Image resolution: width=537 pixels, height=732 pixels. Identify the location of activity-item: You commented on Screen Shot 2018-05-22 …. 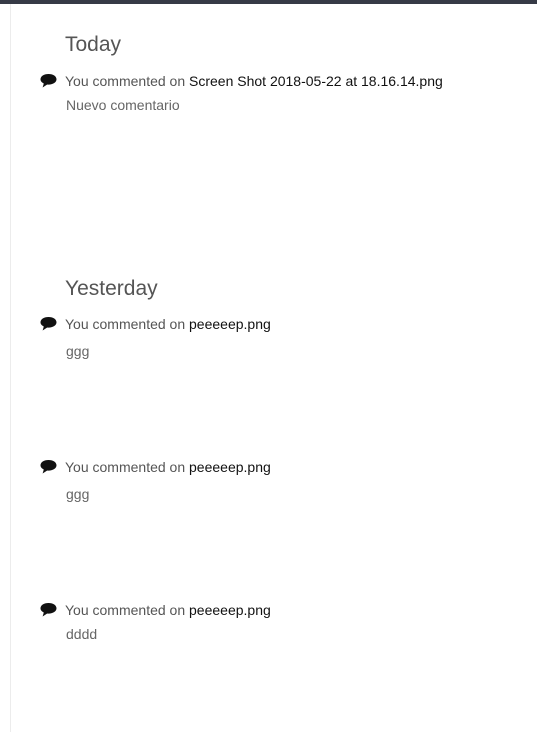
(280, 92).